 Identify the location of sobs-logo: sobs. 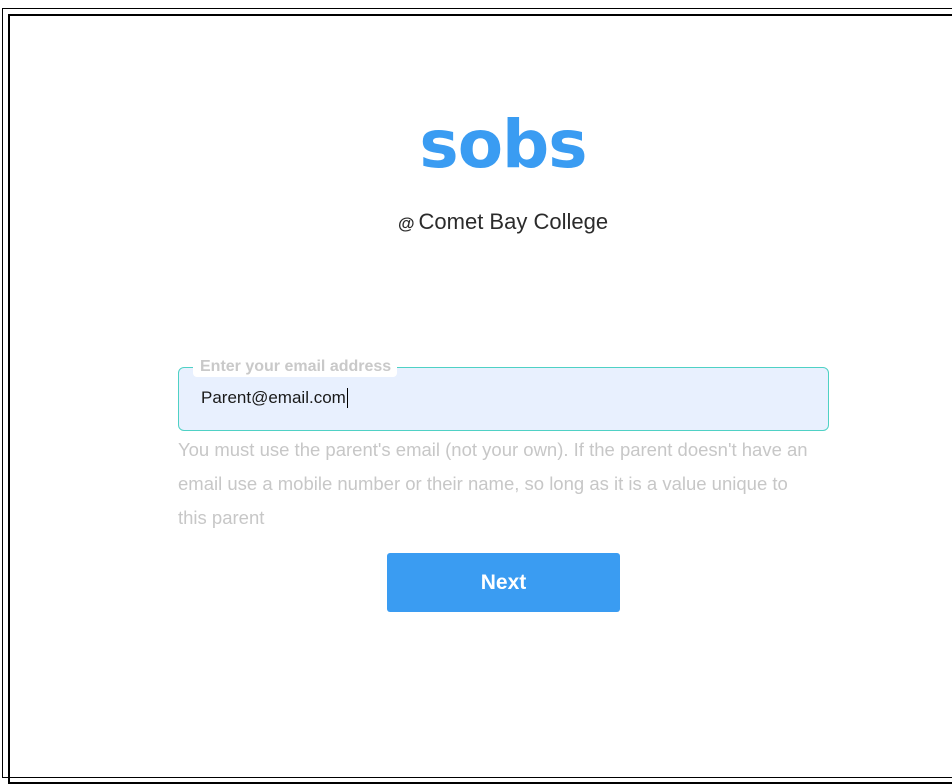
(503, 144).